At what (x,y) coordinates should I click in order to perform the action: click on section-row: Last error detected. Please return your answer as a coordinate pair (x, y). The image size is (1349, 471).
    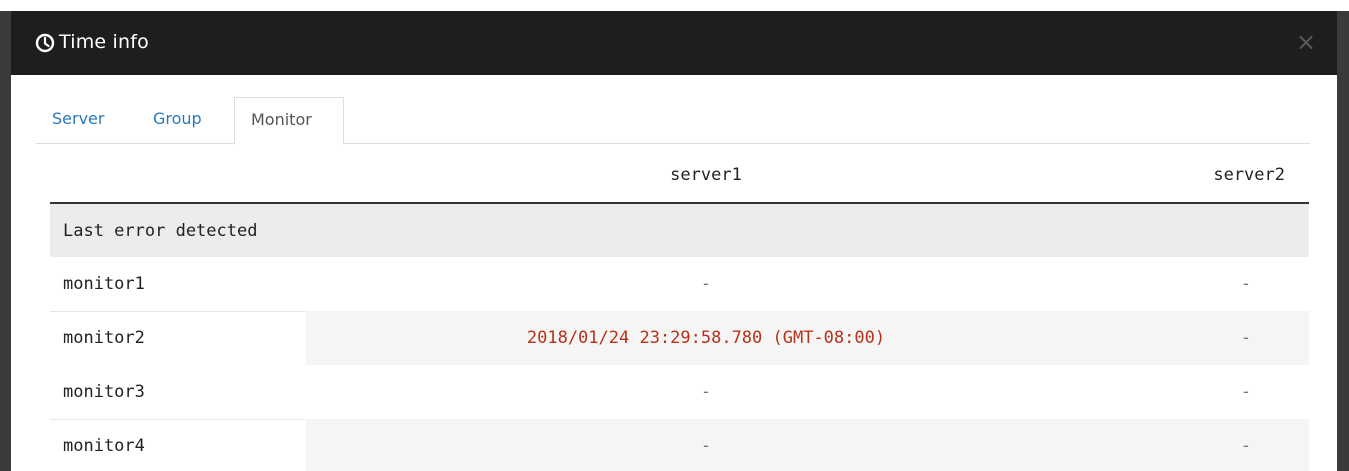
    Looking at the image, I should click on (679, 230).